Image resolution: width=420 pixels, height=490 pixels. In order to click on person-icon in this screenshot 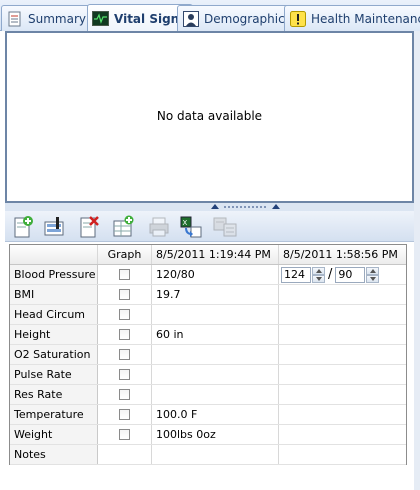, I will do `click(190, 18)`.